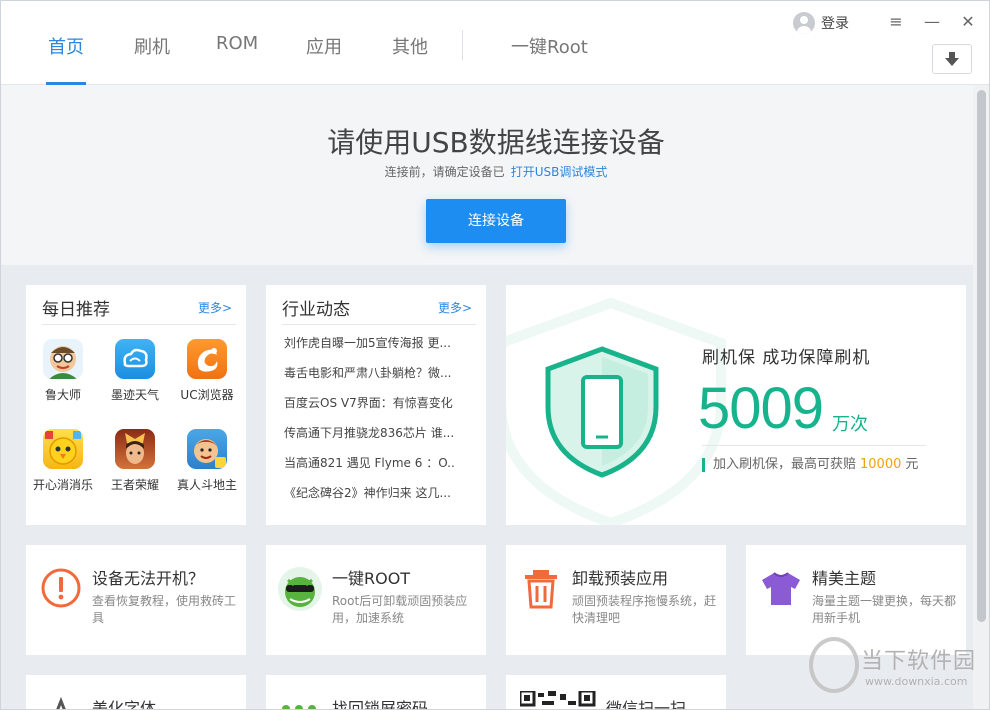 This screenshot has height=710, width=990. What do you see at coordinates (558, 699) in the screenshot?
I see `qr-code-icon` at bounding box center [558, 699].